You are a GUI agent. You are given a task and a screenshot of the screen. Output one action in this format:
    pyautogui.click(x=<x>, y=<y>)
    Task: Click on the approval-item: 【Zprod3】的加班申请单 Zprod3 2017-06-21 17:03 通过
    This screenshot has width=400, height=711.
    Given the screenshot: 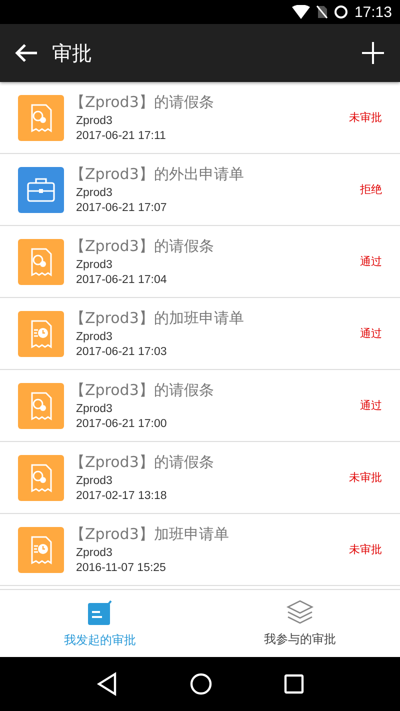 What is the action you would take?
    pyautogui.click(x=200, y=334)
    